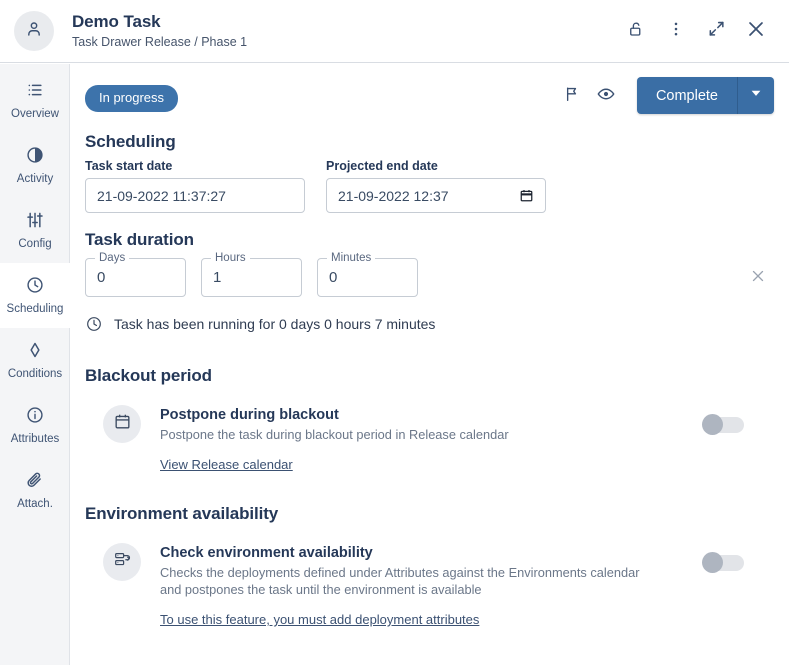 This screenshot has width=789, height=665. I want to click on task-start-date-input: 21-09-2022 11:37:27, so click(195, 195).